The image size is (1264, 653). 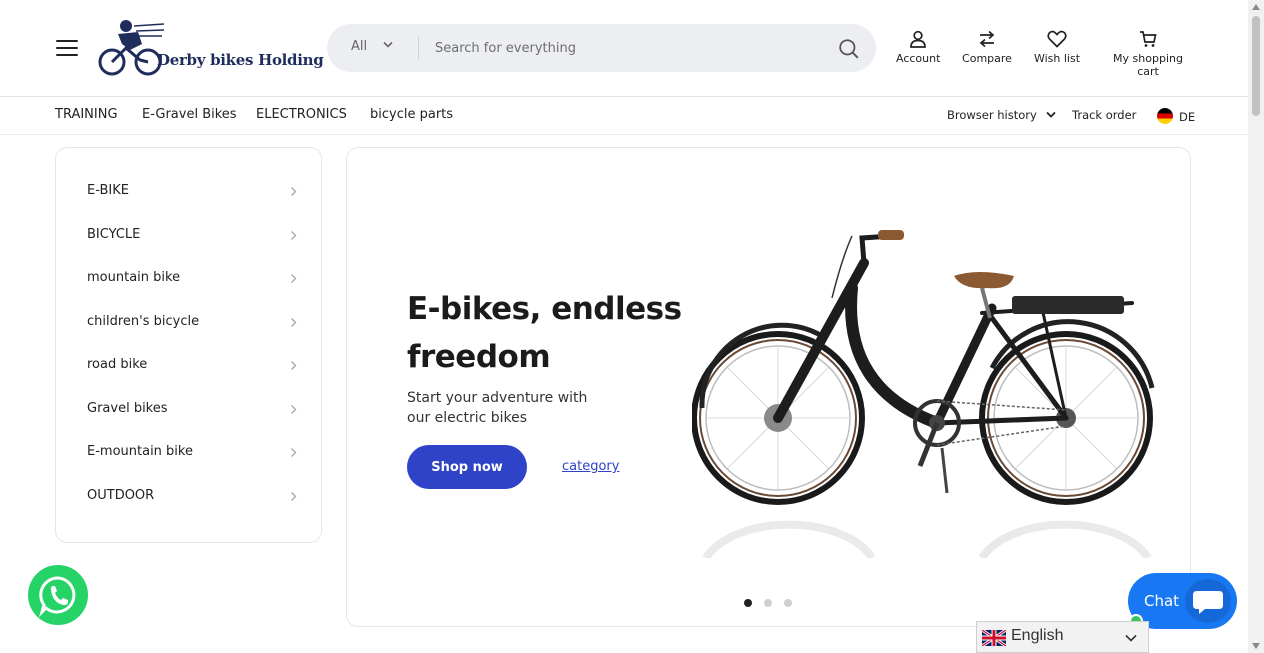 What do you see at coordinates (192, 192) in the screenshot?
I see `sidebar-item-e-bike: E-BIKE` at bounding box center [192, 192].